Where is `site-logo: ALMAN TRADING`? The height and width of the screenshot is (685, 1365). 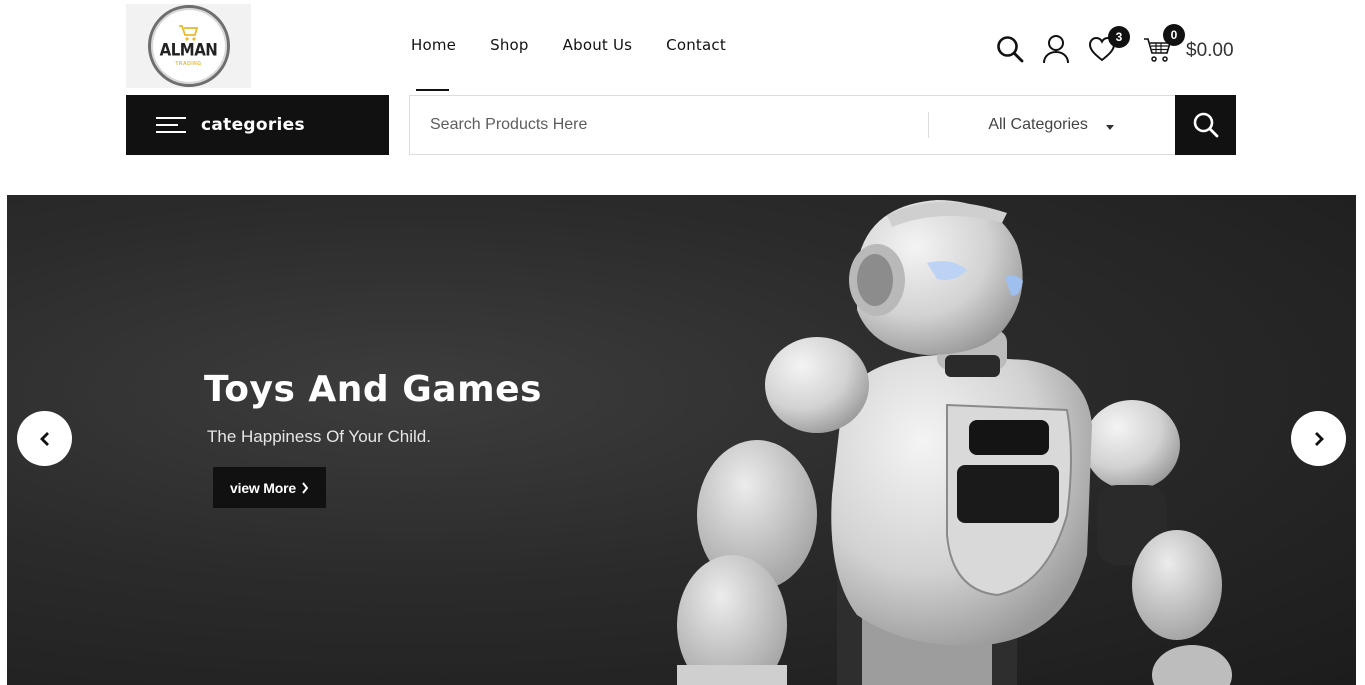
site-logo: ALMAN TRADING is located at coordinates (188, 46).